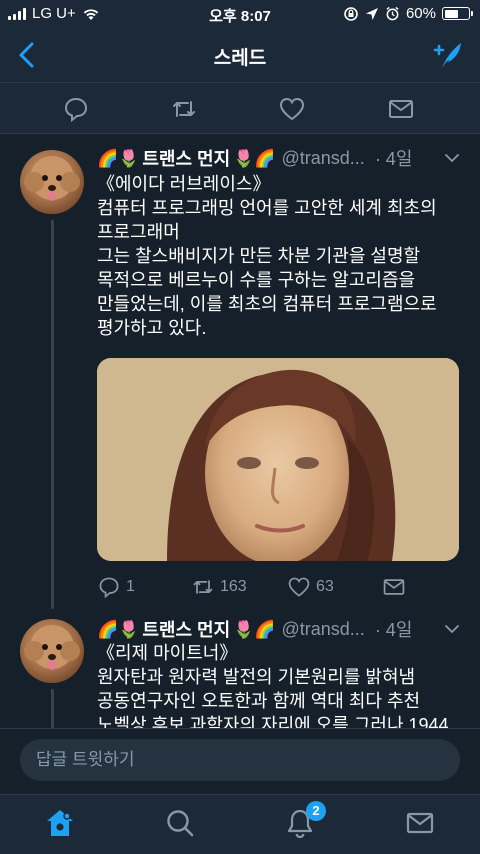 The width and height of the screenshot is (480, 854). What do you see at coordinates (180, 823) in the screenshot?
I see `search-icon` at bounding box center [180, 823].